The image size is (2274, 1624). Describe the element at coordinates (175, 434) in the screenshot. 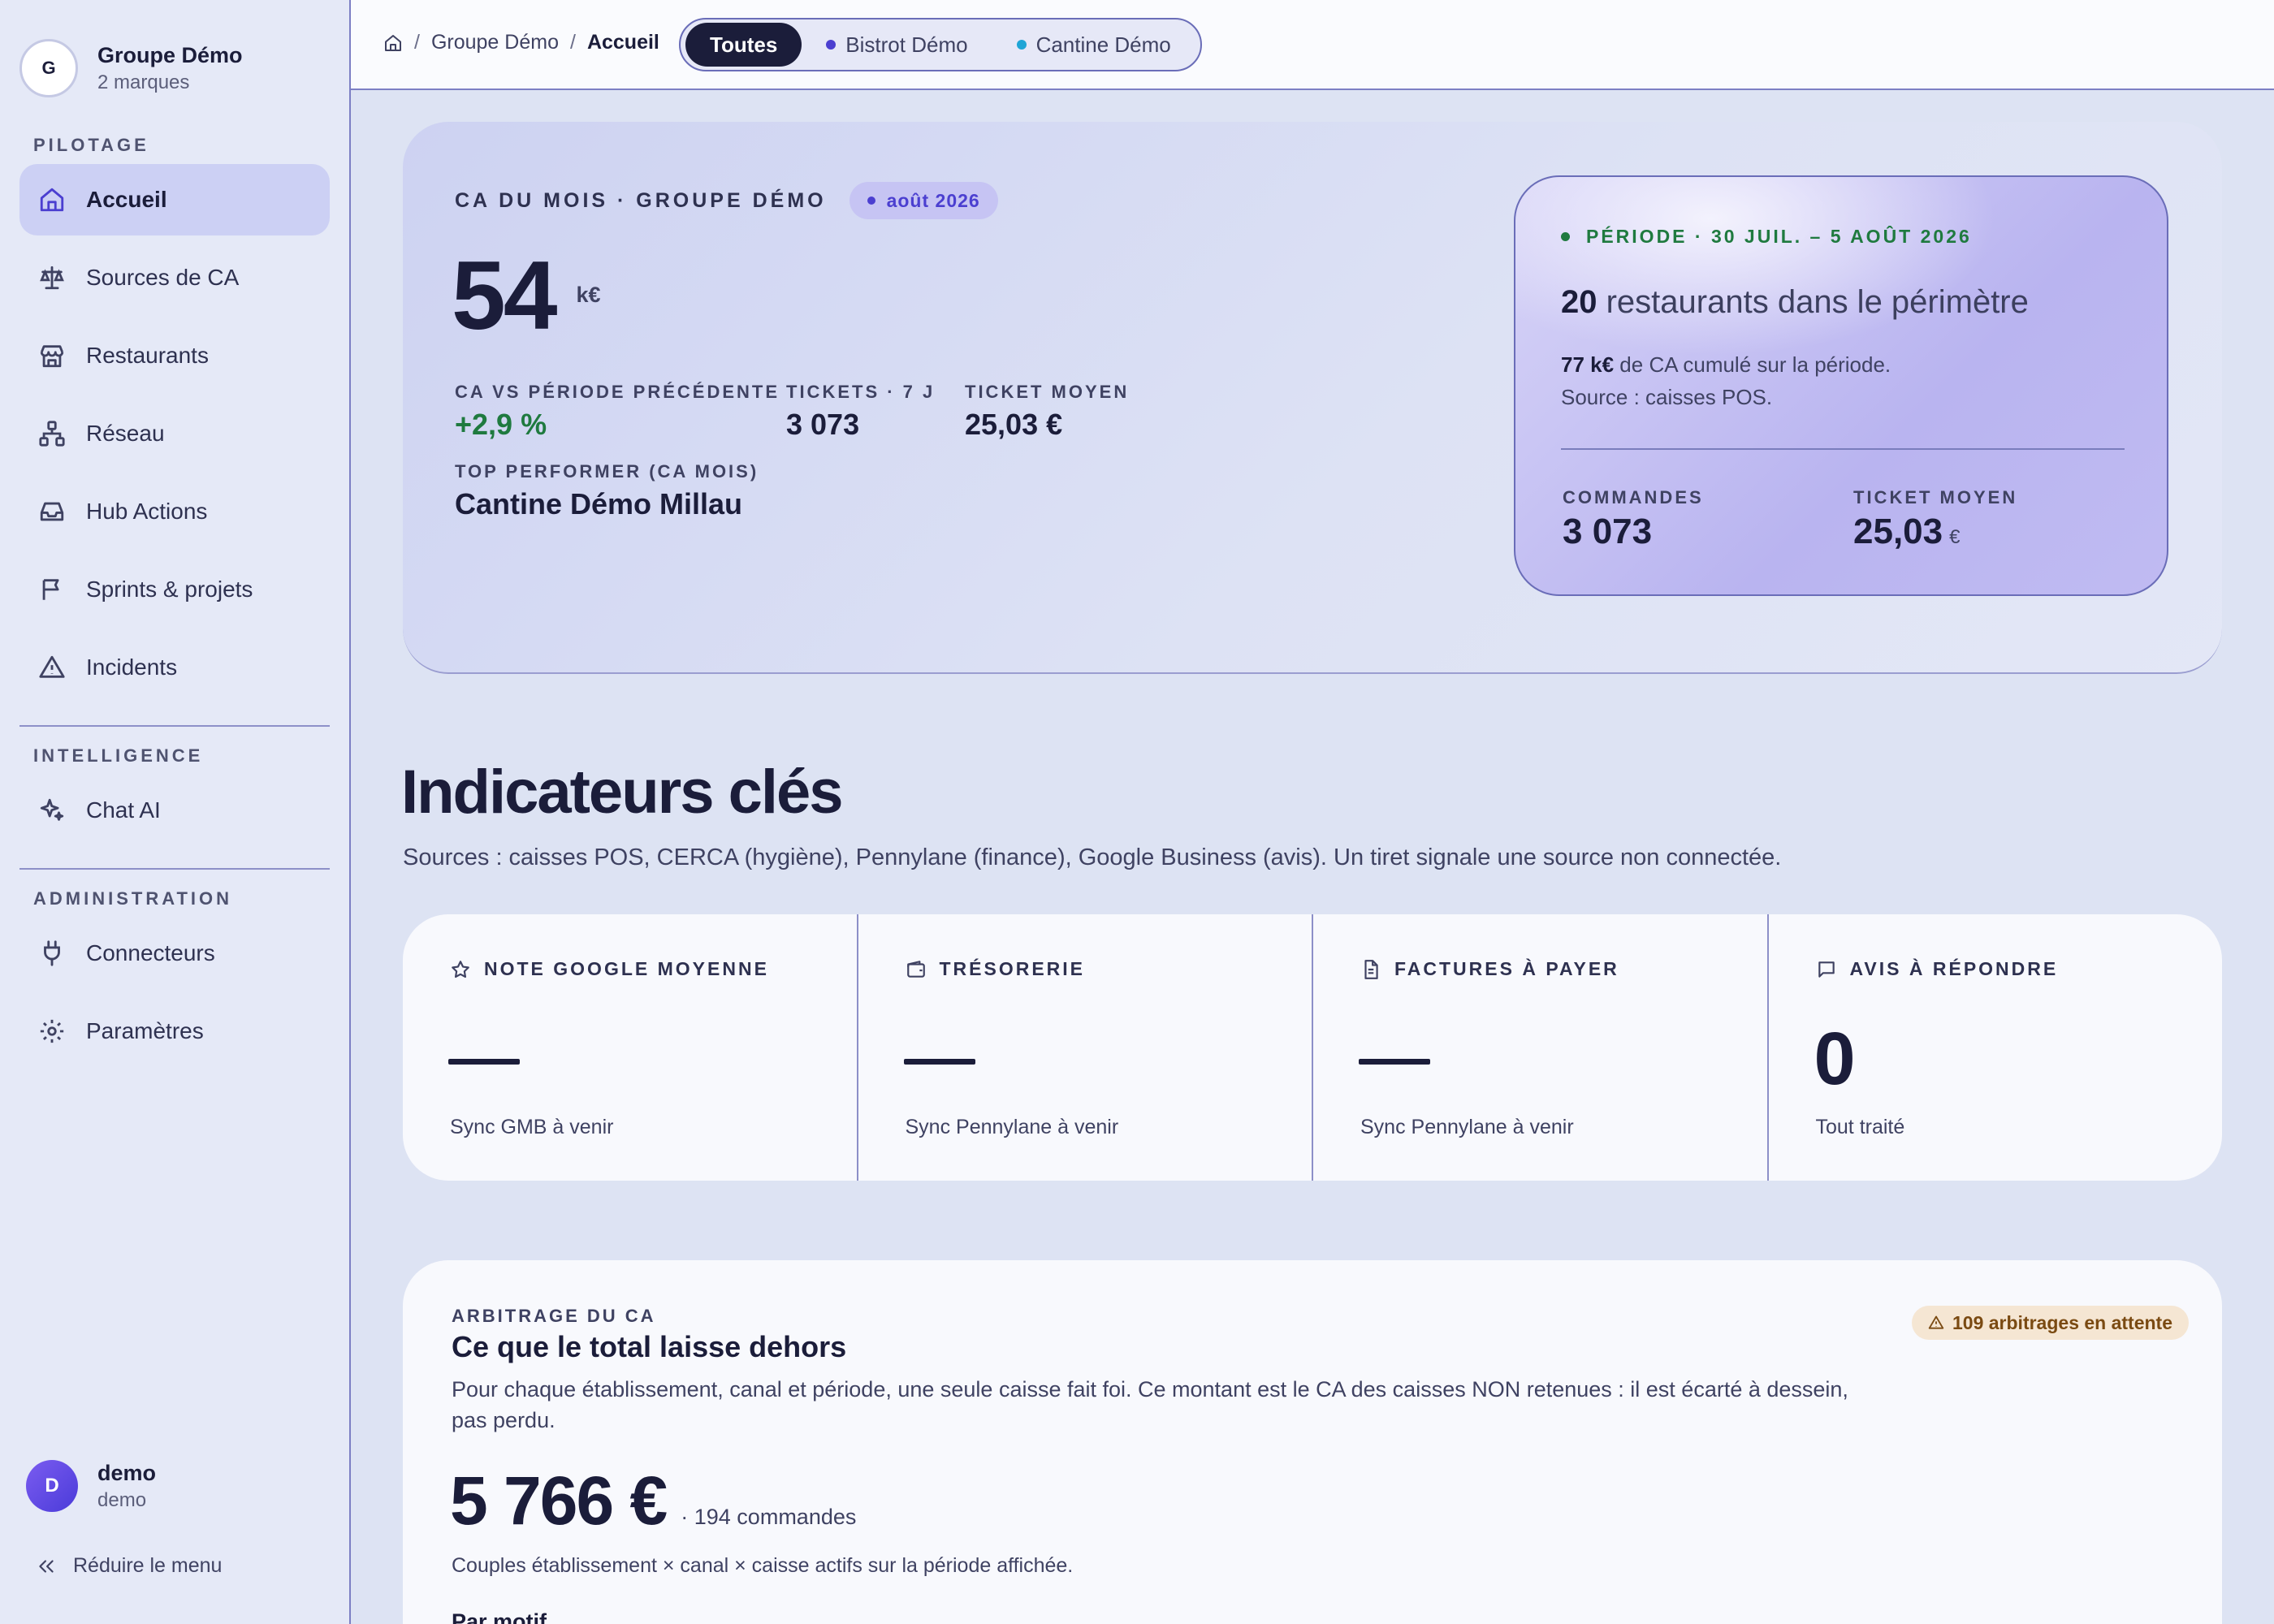

I see `sidebar-item-reseau: Réseau` at that location.